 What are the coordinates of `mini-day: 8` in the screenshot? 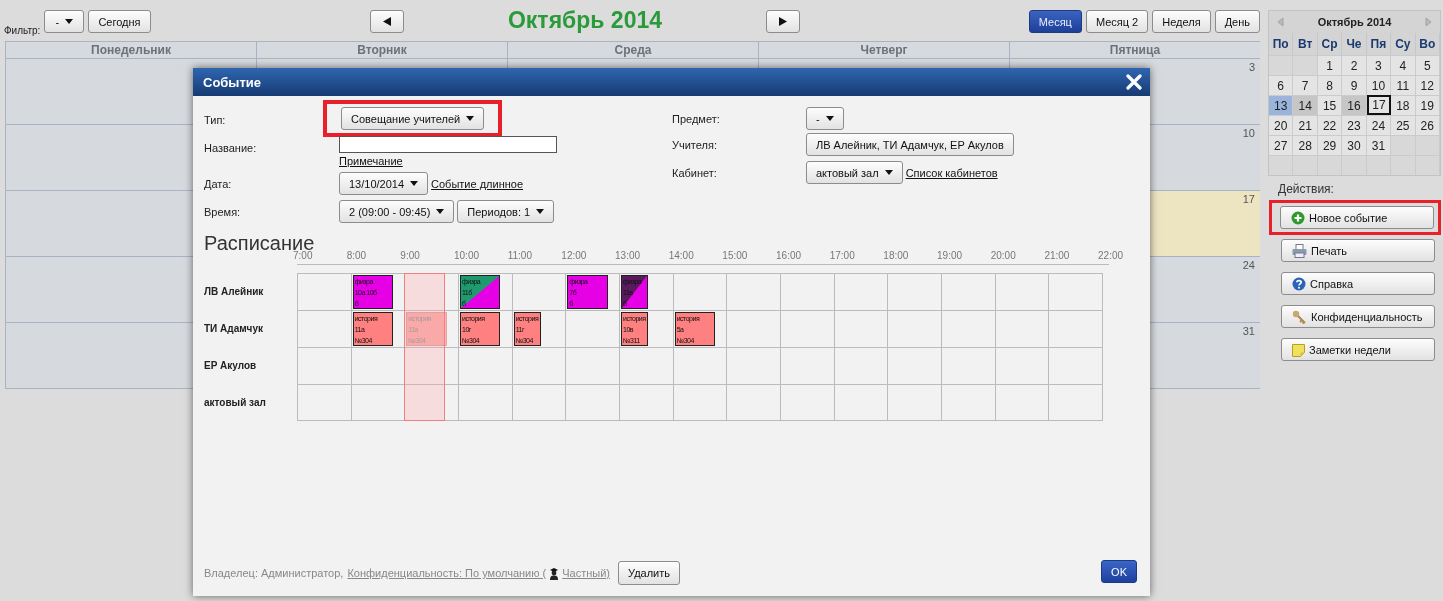 It's located at (1330, 85).